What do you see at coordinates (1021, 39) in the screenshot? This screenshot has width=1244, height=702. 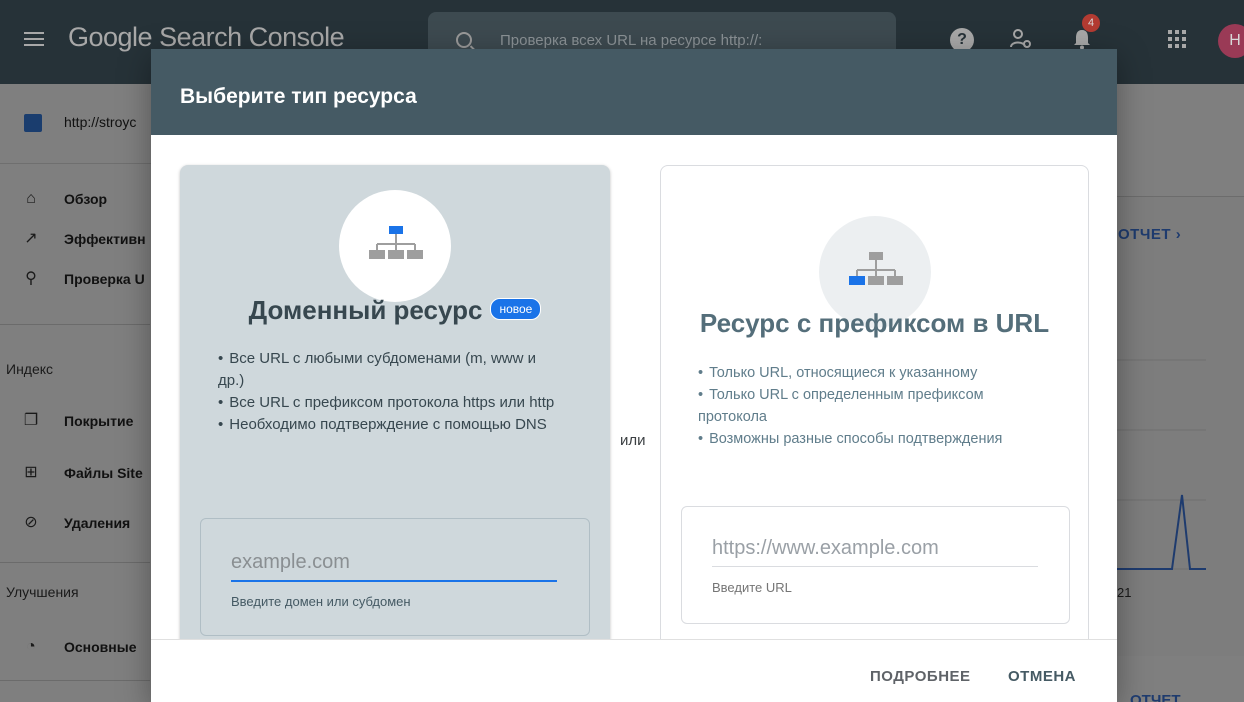 I see `account-settings-icon` at bounding box center [1021, 39].